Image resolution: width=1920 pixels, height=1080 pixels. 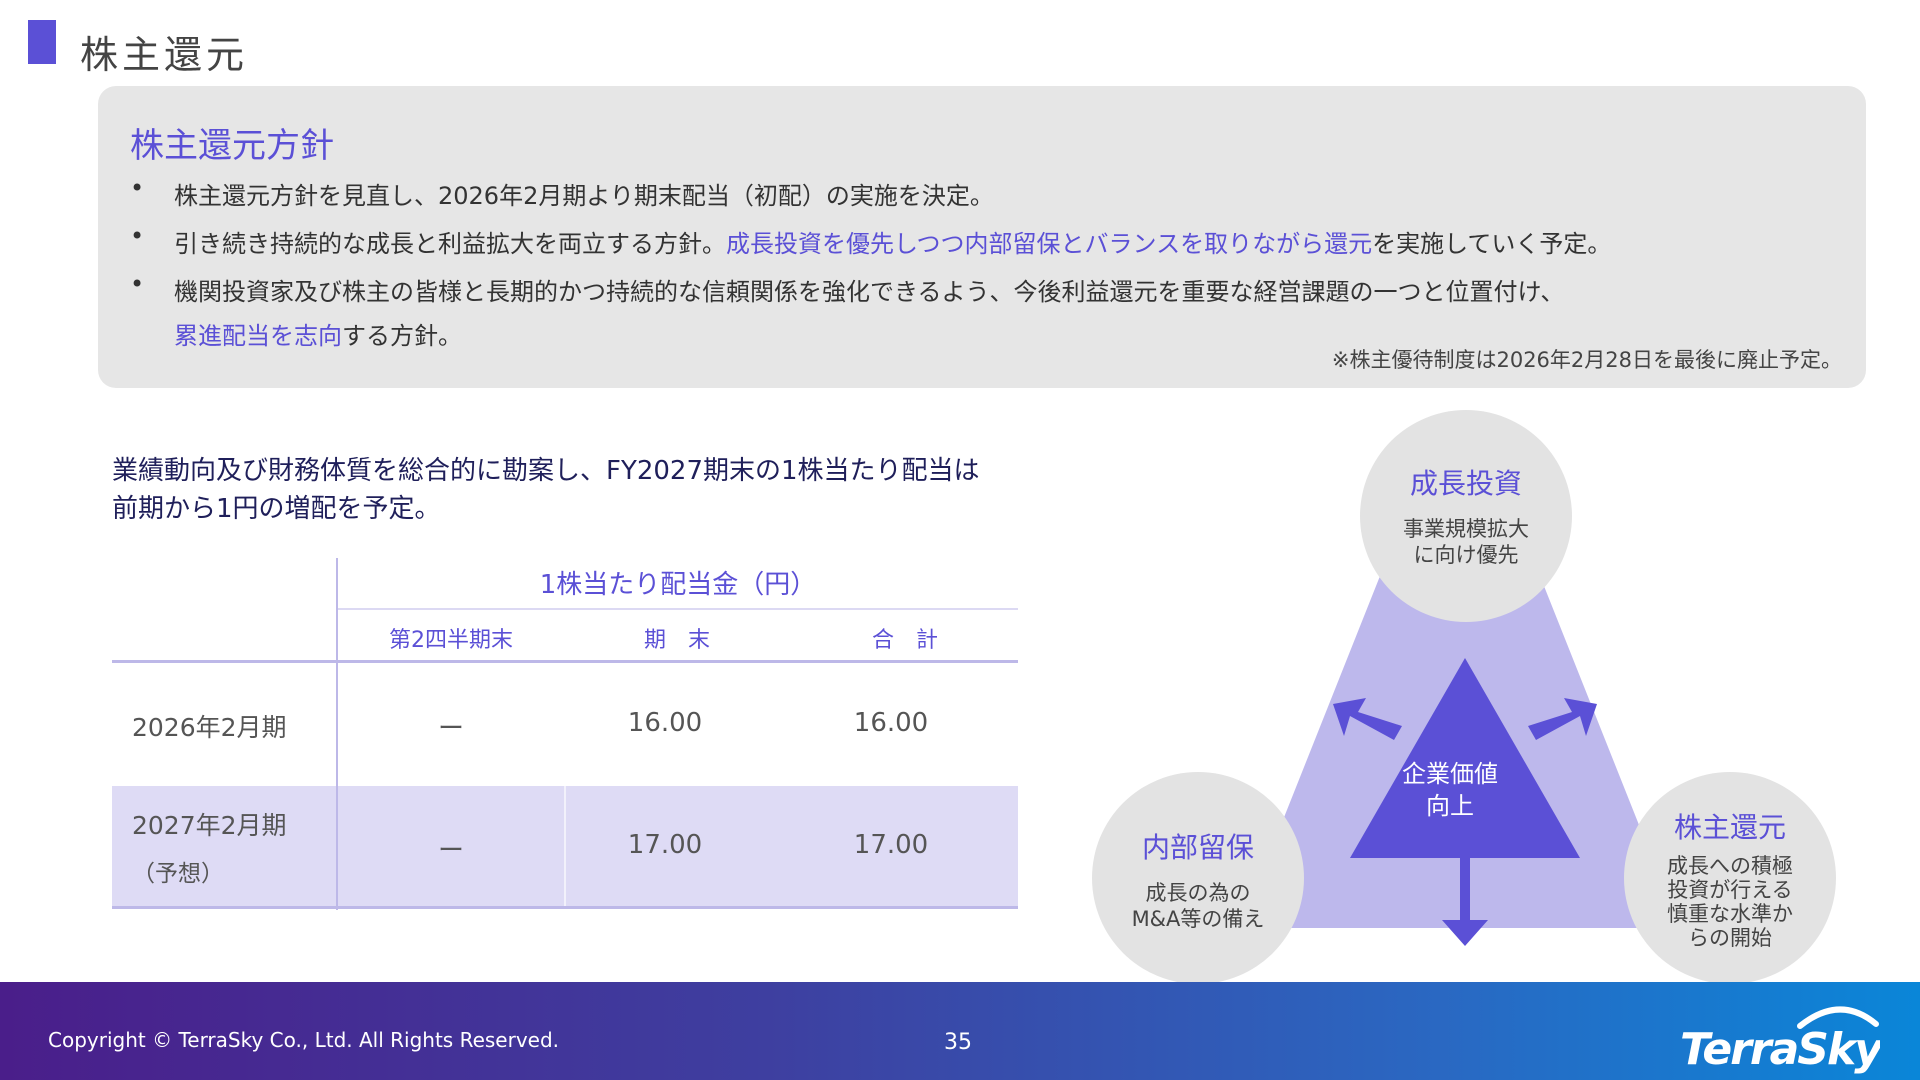 I want to click on circle-desc-line: 成長の為の, so click(x=1198, y=893).